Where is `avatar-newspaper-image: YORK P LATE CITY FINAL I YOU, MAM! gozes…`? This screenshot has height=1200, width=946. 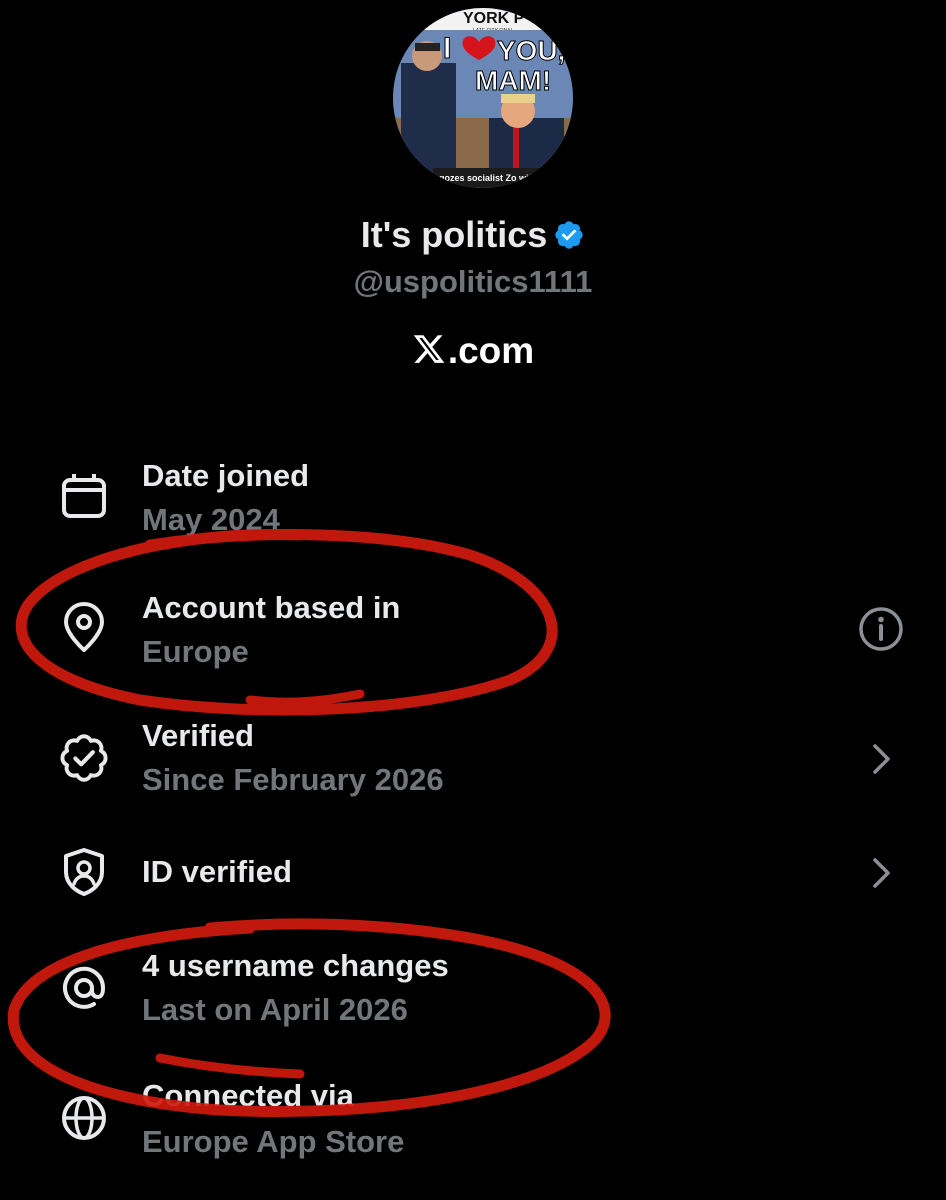 avatar-newspaper-image: YORK P LATE CITY FINAL I YOU, MAM! gozes… is located at coordinates (483, 98).